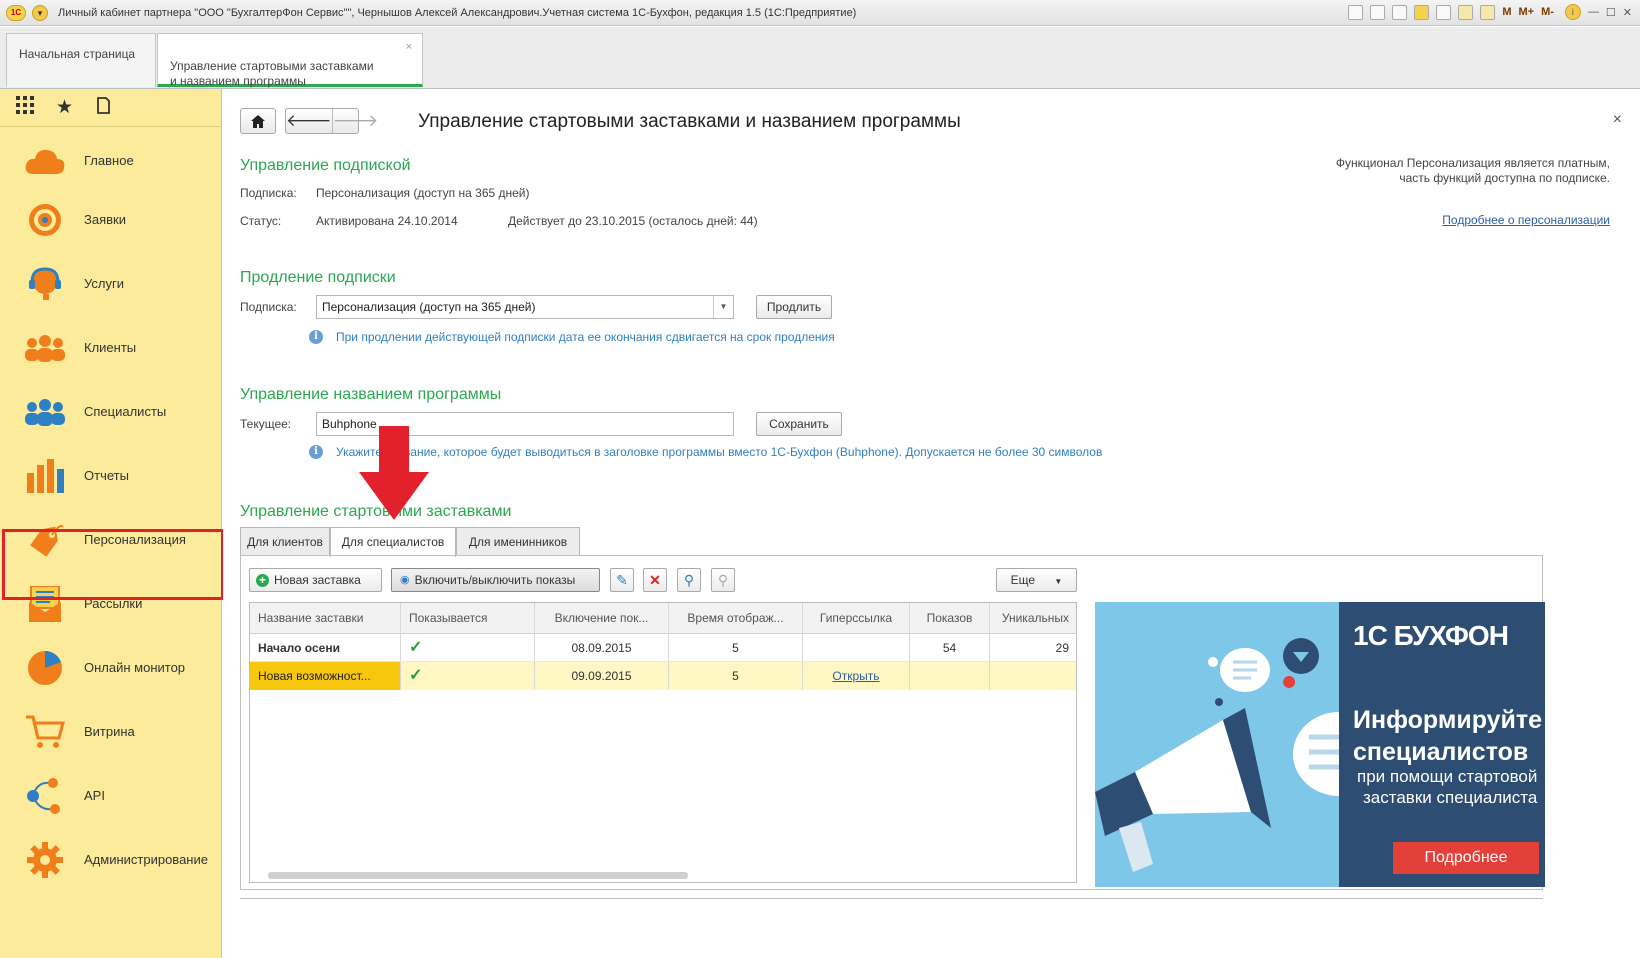  Describe the element at coordinates (1611, 12) in the screenshot. I see `maximize-icon: ☐` at that location.